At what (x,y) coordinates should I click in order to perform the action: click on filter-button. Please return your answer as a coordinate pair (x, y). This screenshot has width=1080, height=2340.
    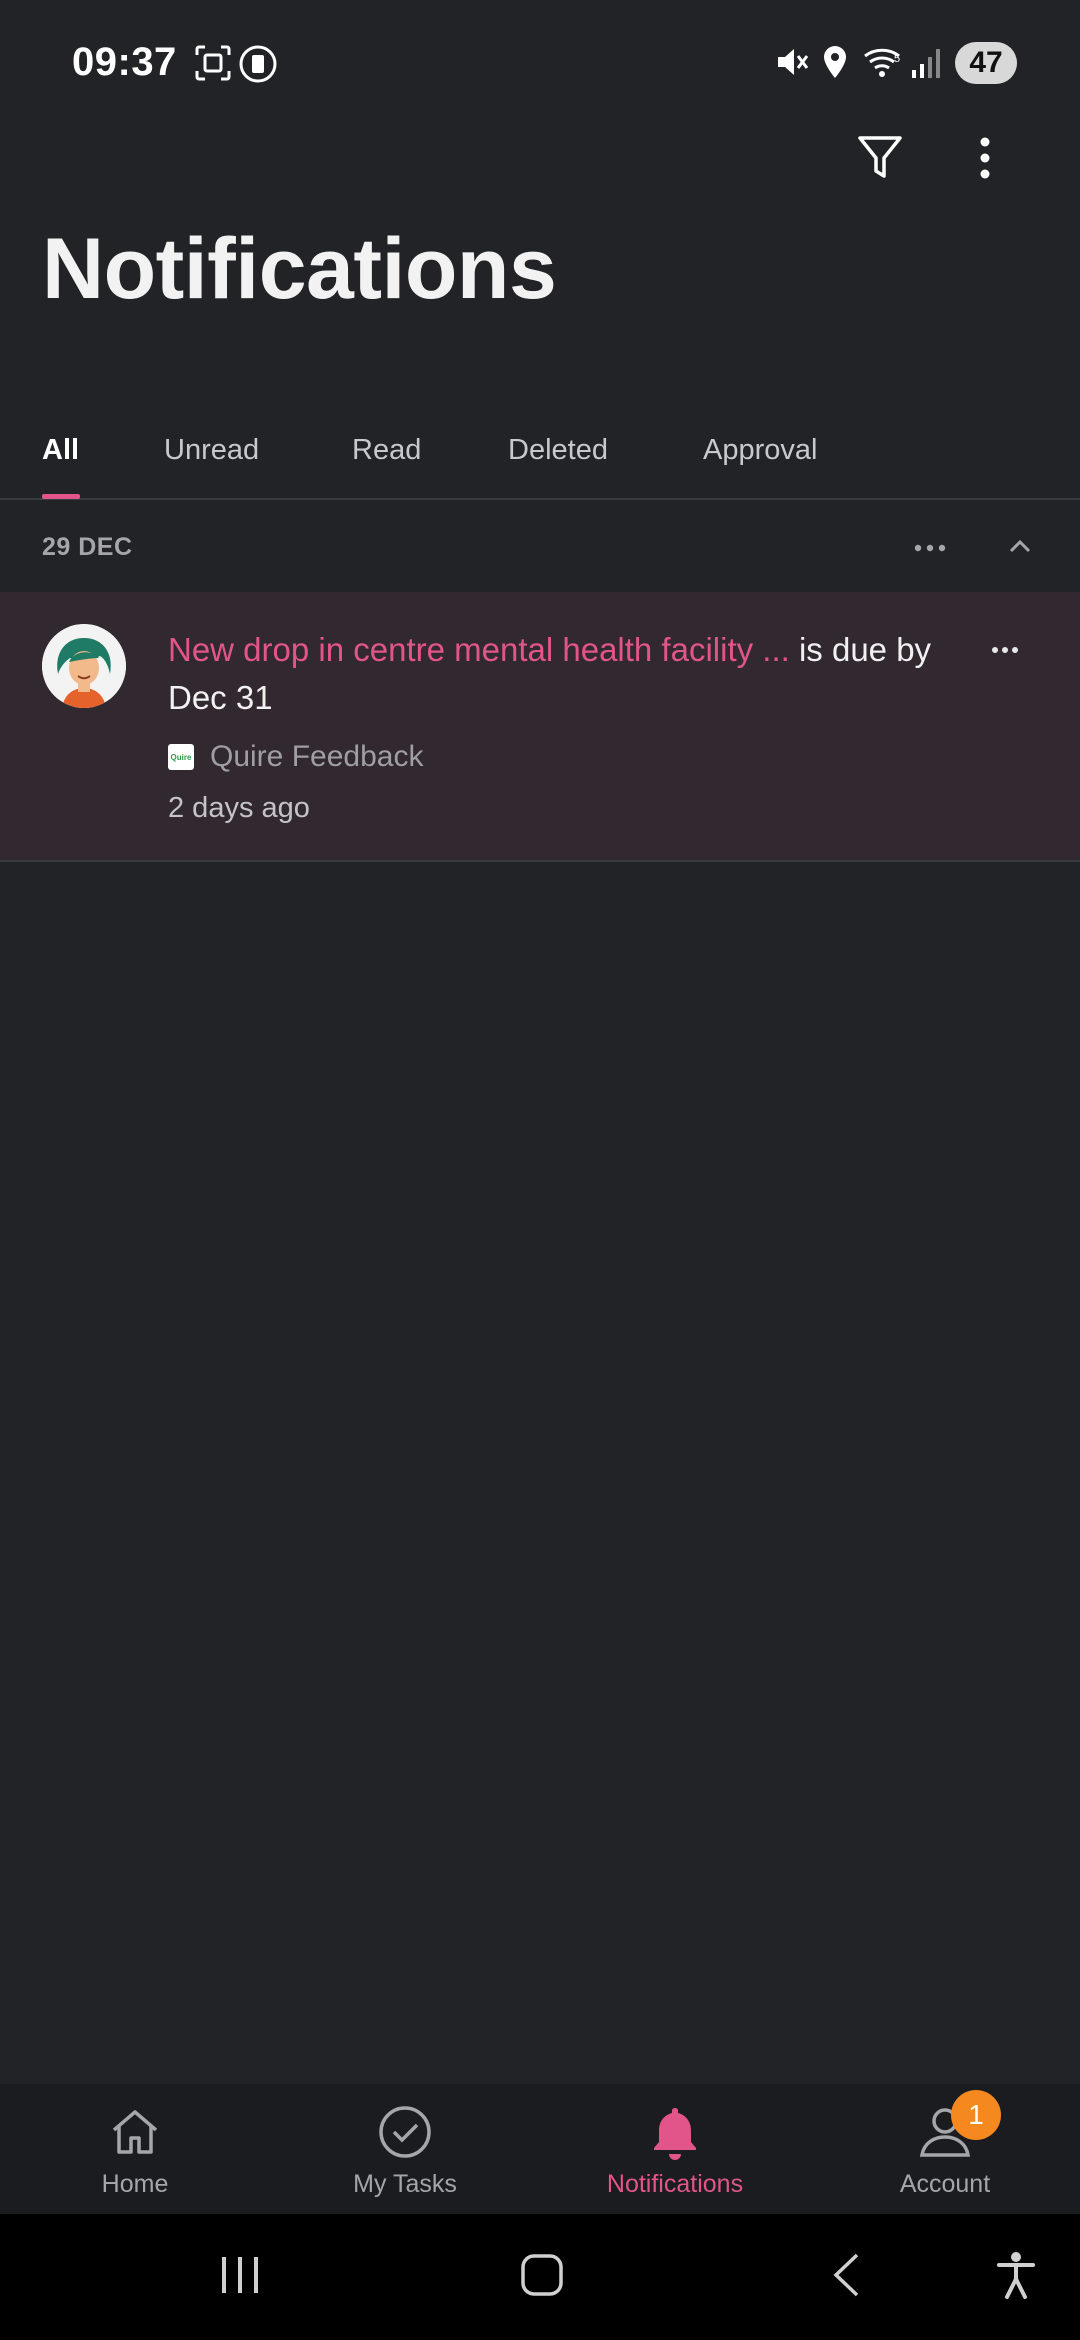
    Looking at the image, I should click on (880, 160).